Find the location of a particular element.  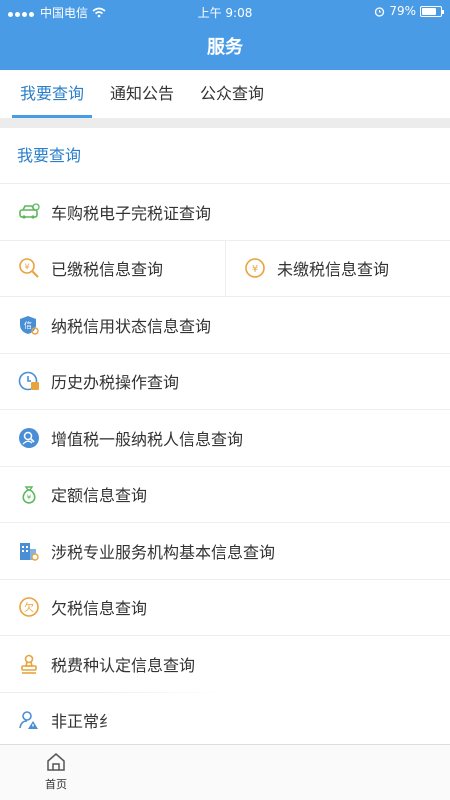

blur-overlay is located at coordinates (275, 719).